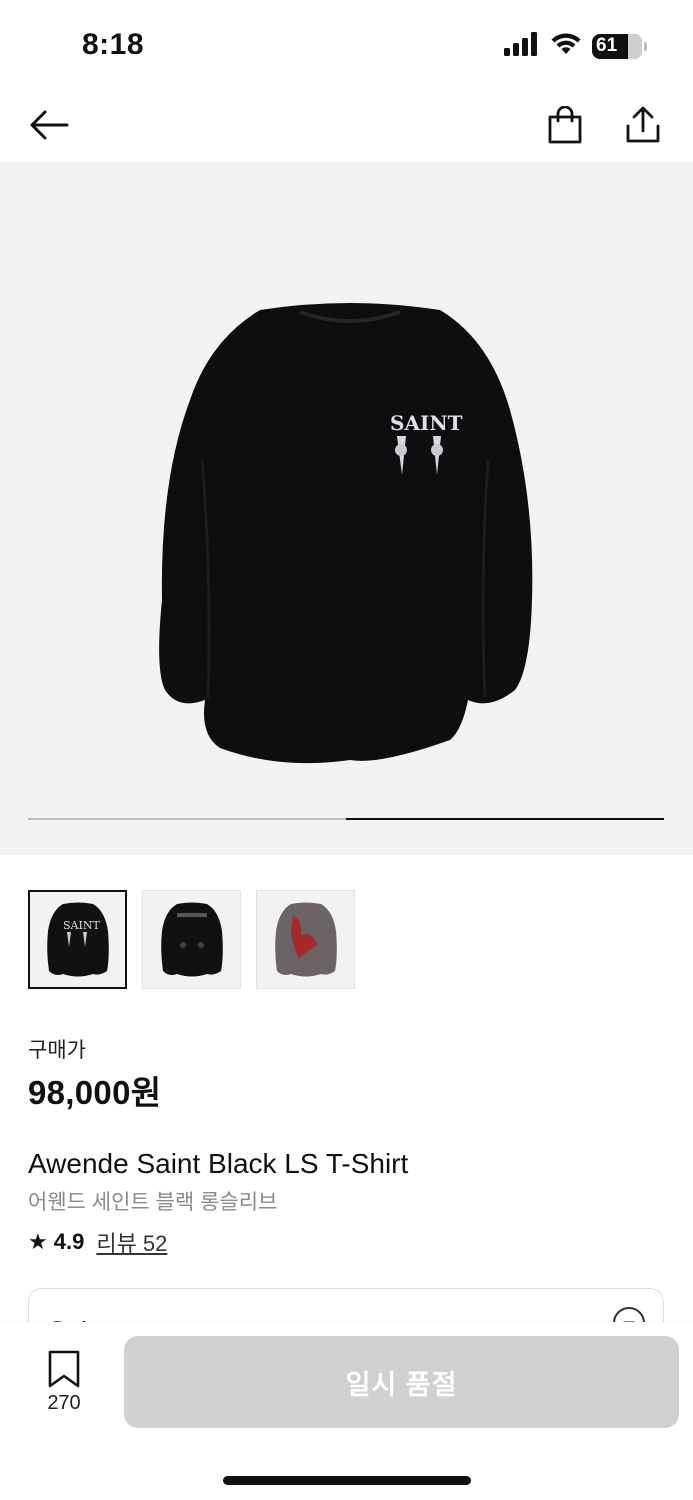 This screenshot has height=1500, width=693. What do you see at coordinates (153, 1202) in the screenshot?
I see `product-subtitle: 어웬드 세인트 블랙 롱슬리브` at bounding box center [153, 1202].